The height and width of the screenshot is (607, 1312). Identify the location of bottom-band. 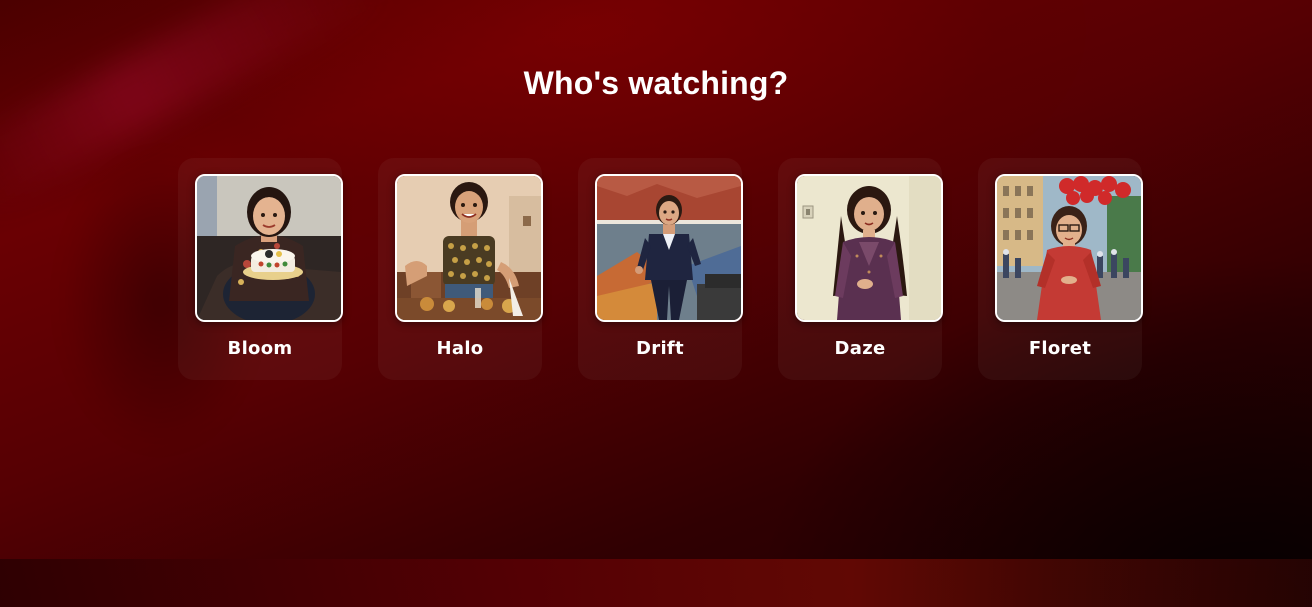
(656, 583).